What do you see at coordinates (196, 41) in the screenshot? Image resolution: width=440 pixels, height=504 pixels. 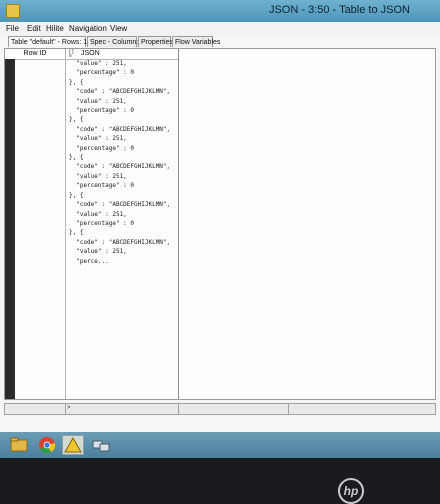 I see `tab-flow-variables: Flow Variables` at bounding box center [196, 41].